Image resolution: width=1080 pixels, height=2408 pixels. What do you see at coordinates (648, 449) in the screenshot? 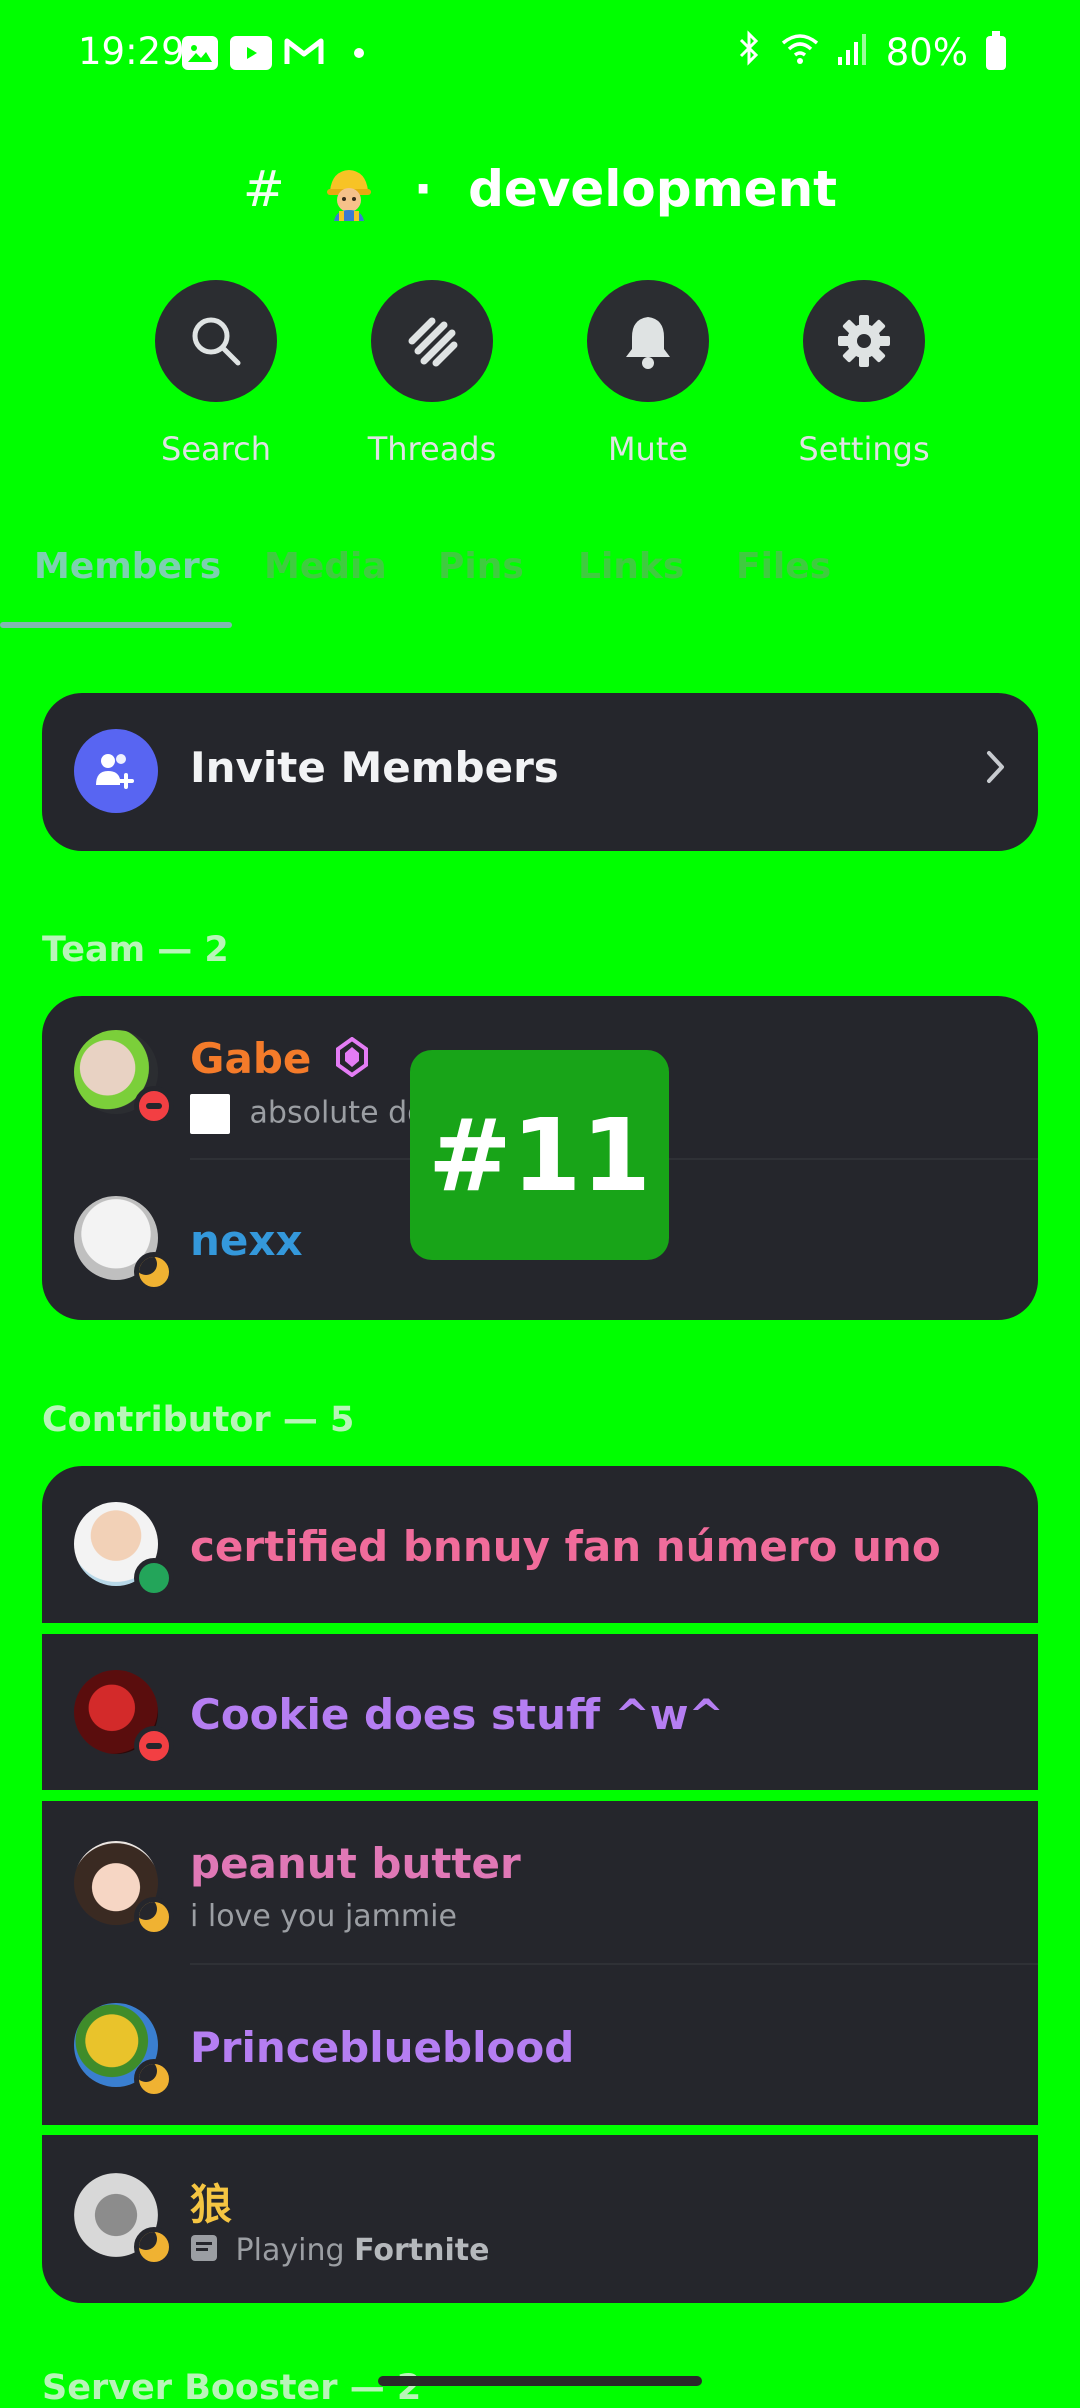
I see `mute-label: Mute` at bounding box center [648, 449].